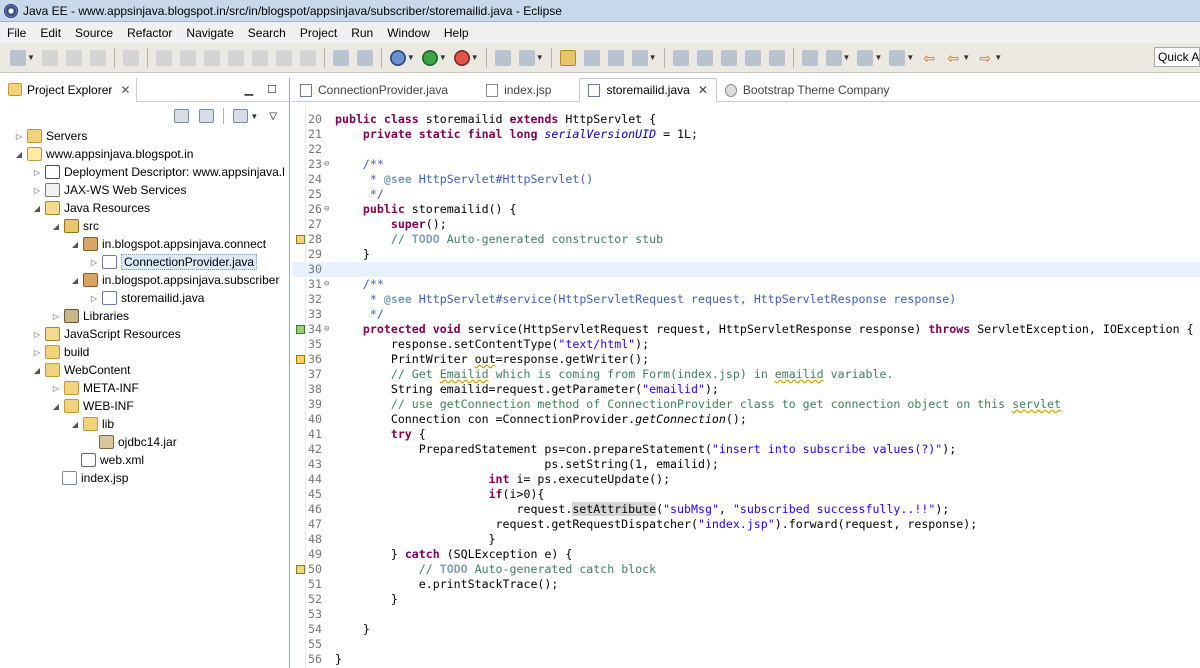 Image resolution: width=1200 pixels, height=668 pixels. I want to click on disconnect-icon, so click(235, 57).